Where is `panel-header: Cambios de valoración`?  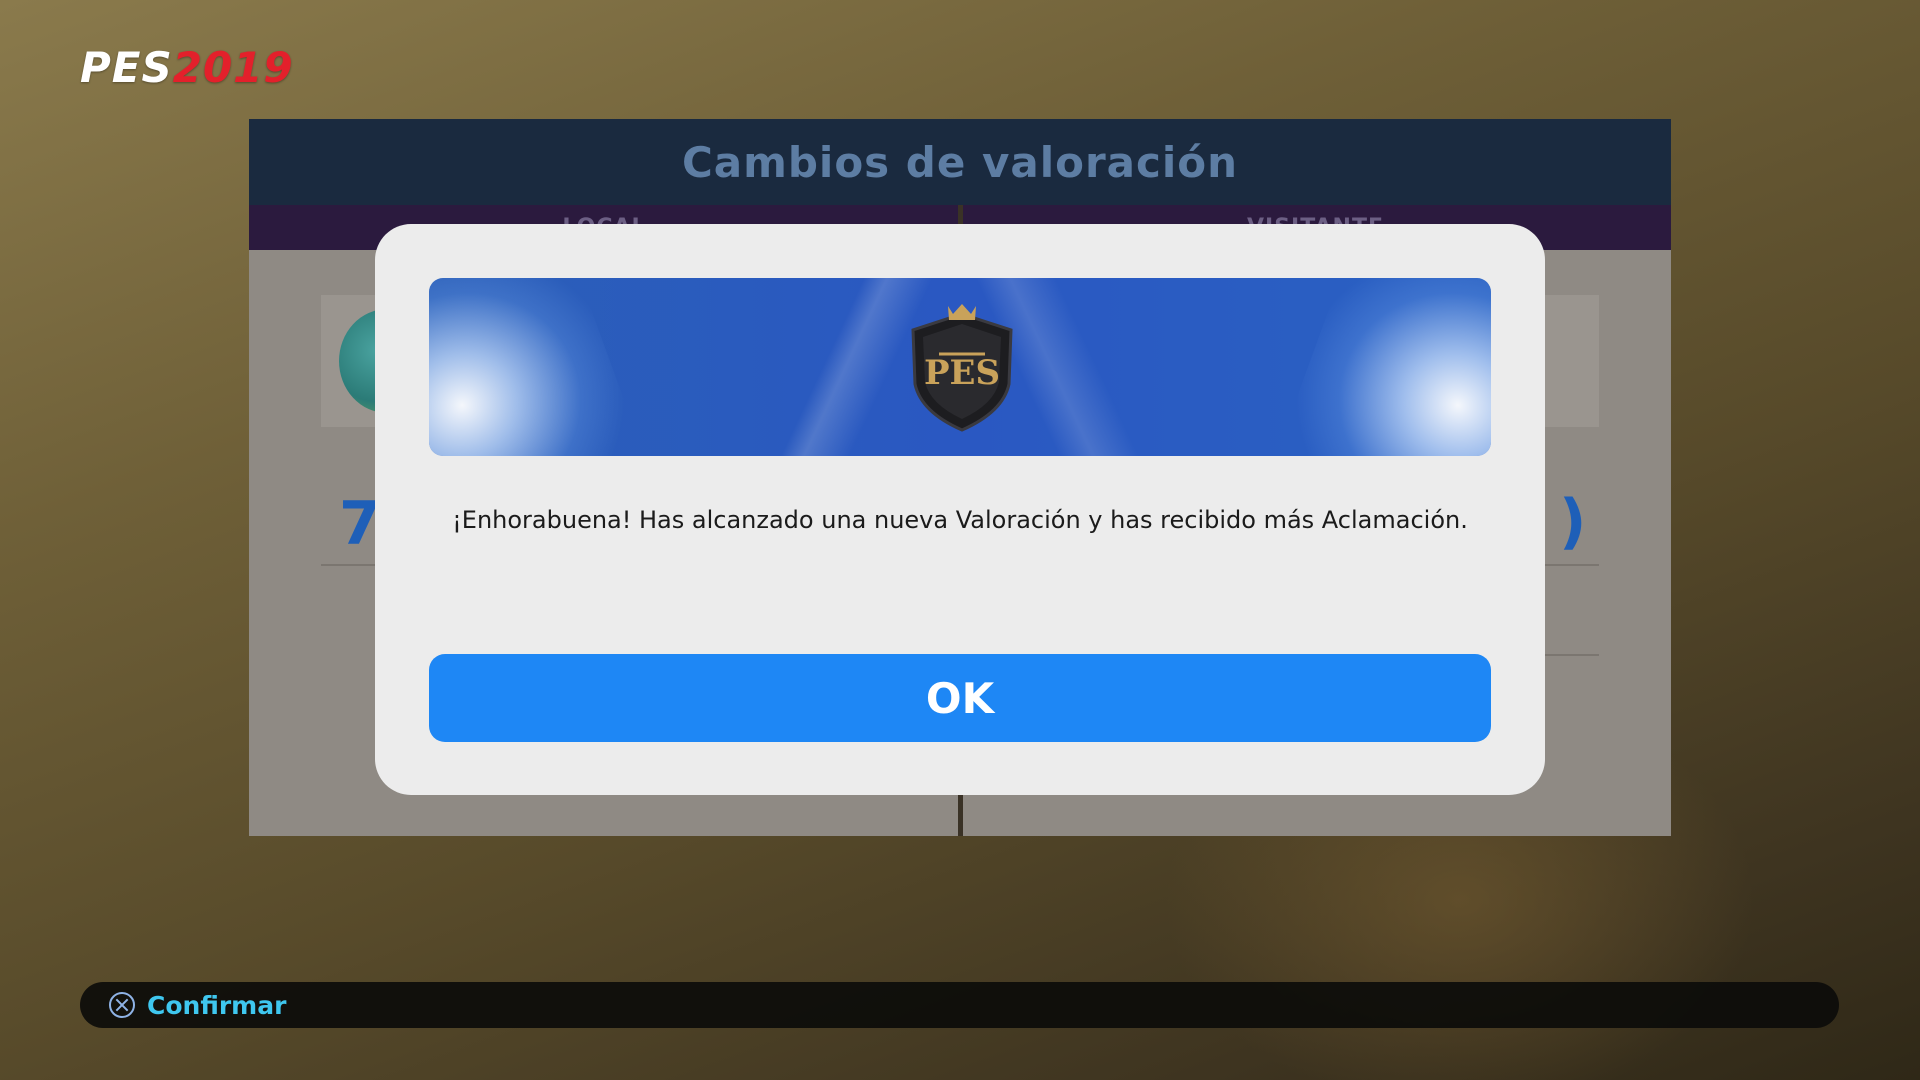 panel-header: Cambios de valoración is located at coordinates (960, 162).